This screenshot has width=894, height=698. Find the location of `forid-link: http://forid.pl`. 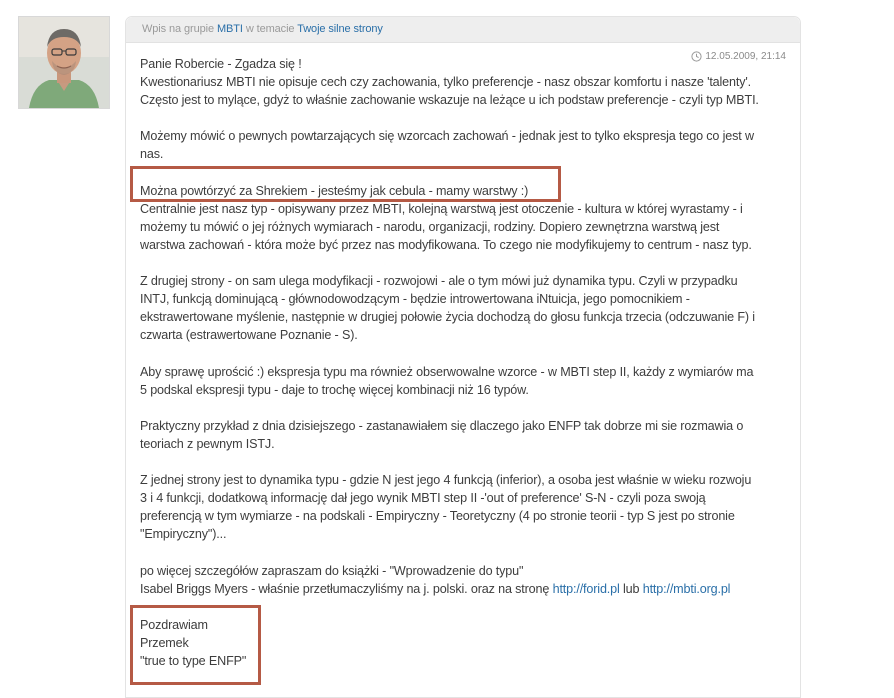

forid-link: http://forid.pl is located at coordinates (586, 589).